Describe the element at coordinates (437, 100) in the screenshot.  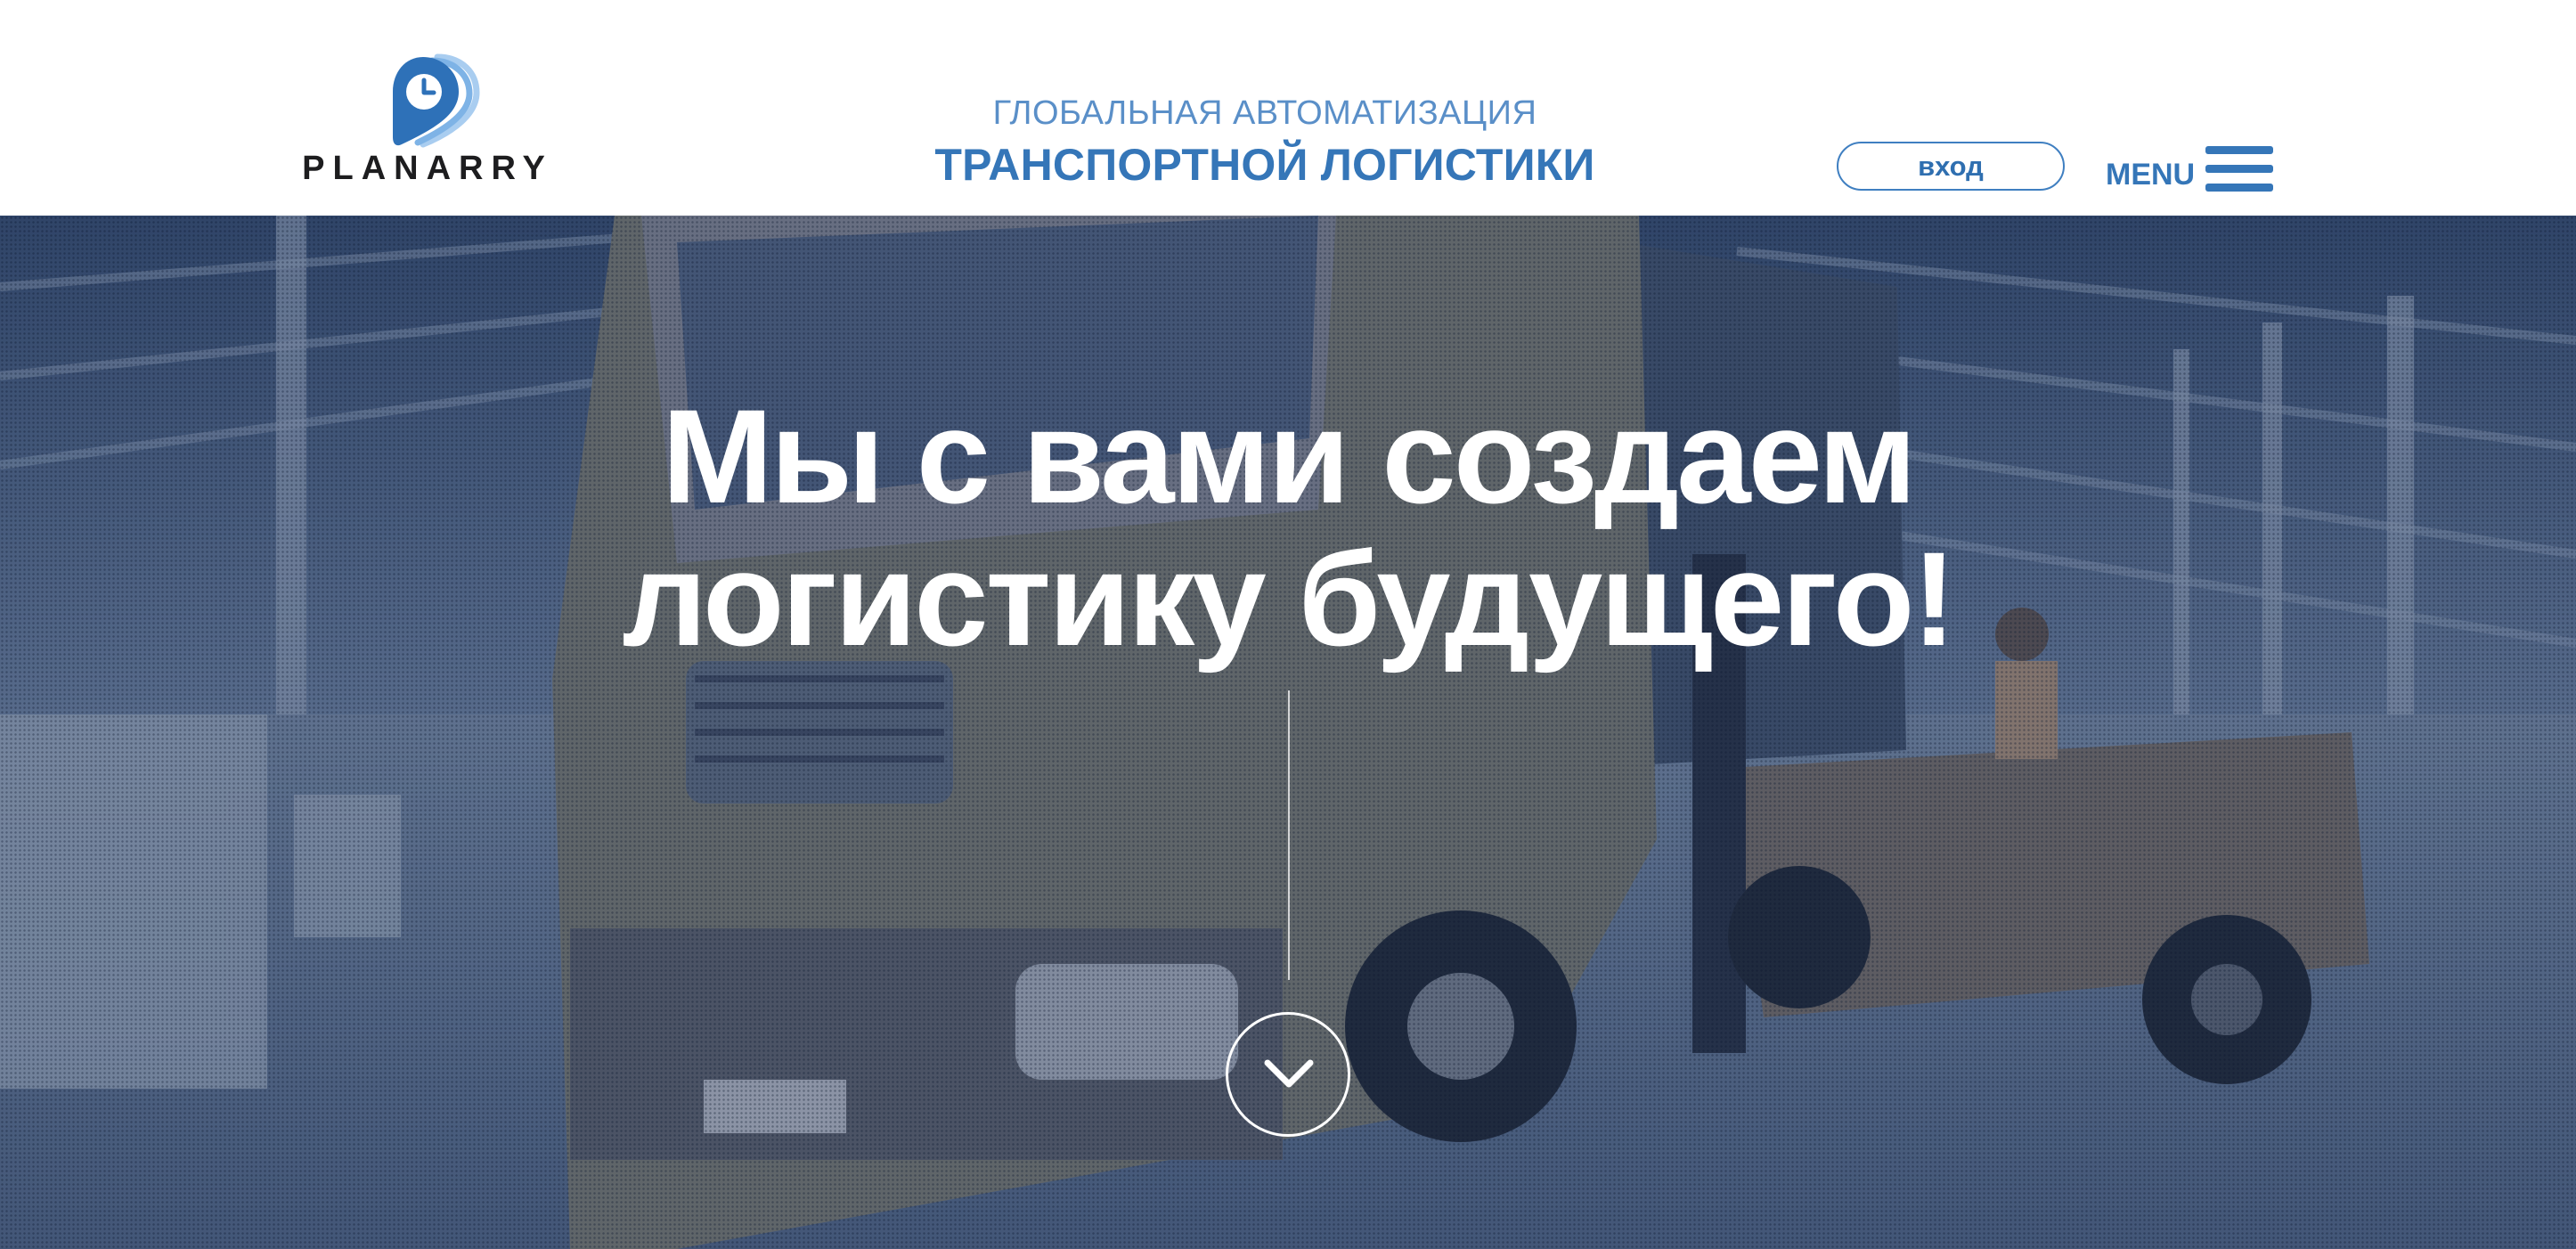
I see `clock-pin-icon` at that location.